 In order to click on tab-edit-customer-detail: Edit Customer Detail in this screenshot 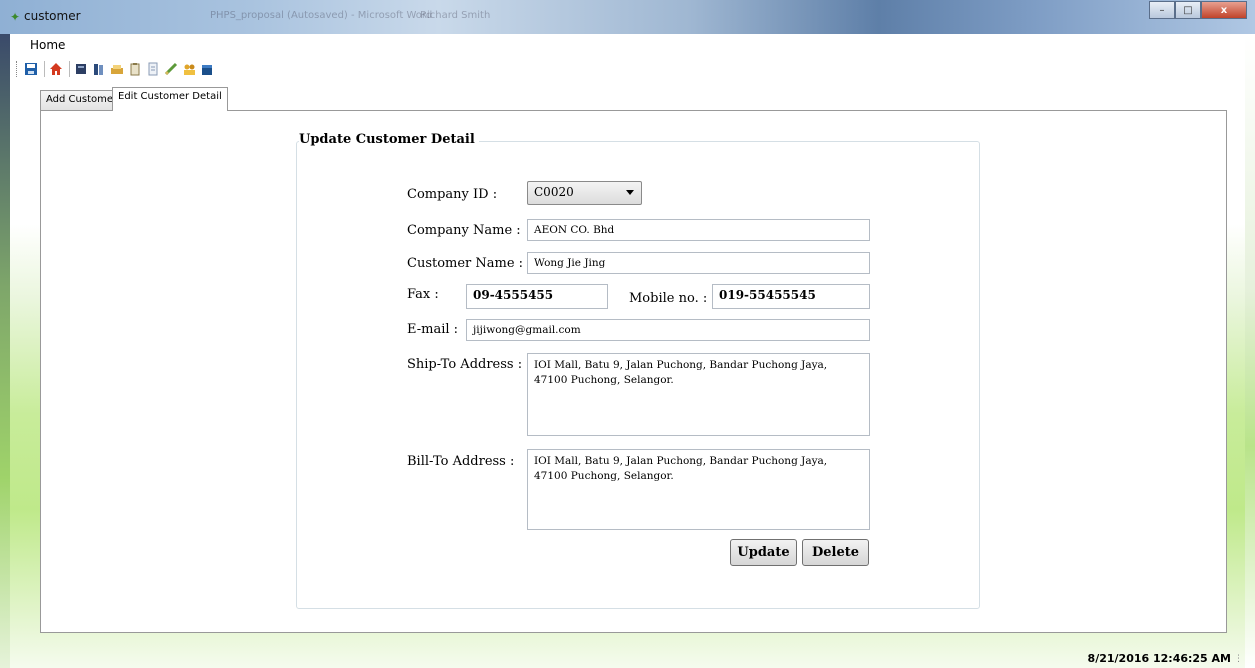, I will do `click(170, 99)`.